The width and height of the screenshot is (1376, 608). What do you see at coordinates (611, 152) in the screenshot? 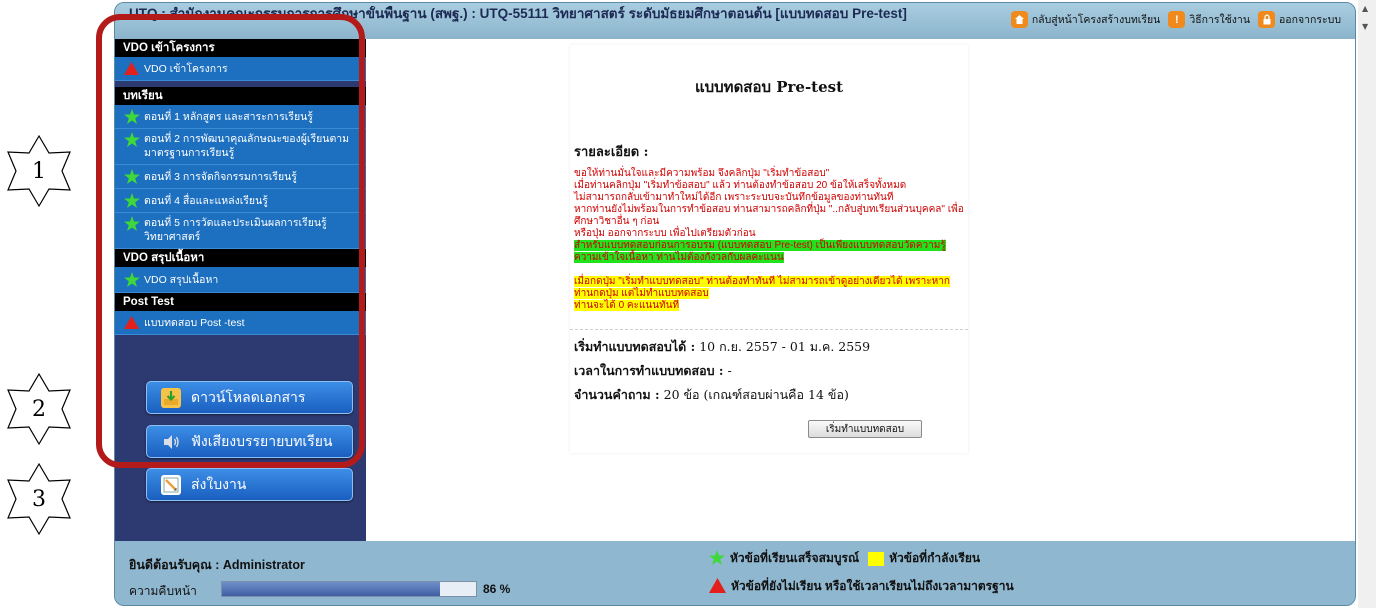
I see `detail-heading: รายละเอียด :` at bounding box center [611, 152].